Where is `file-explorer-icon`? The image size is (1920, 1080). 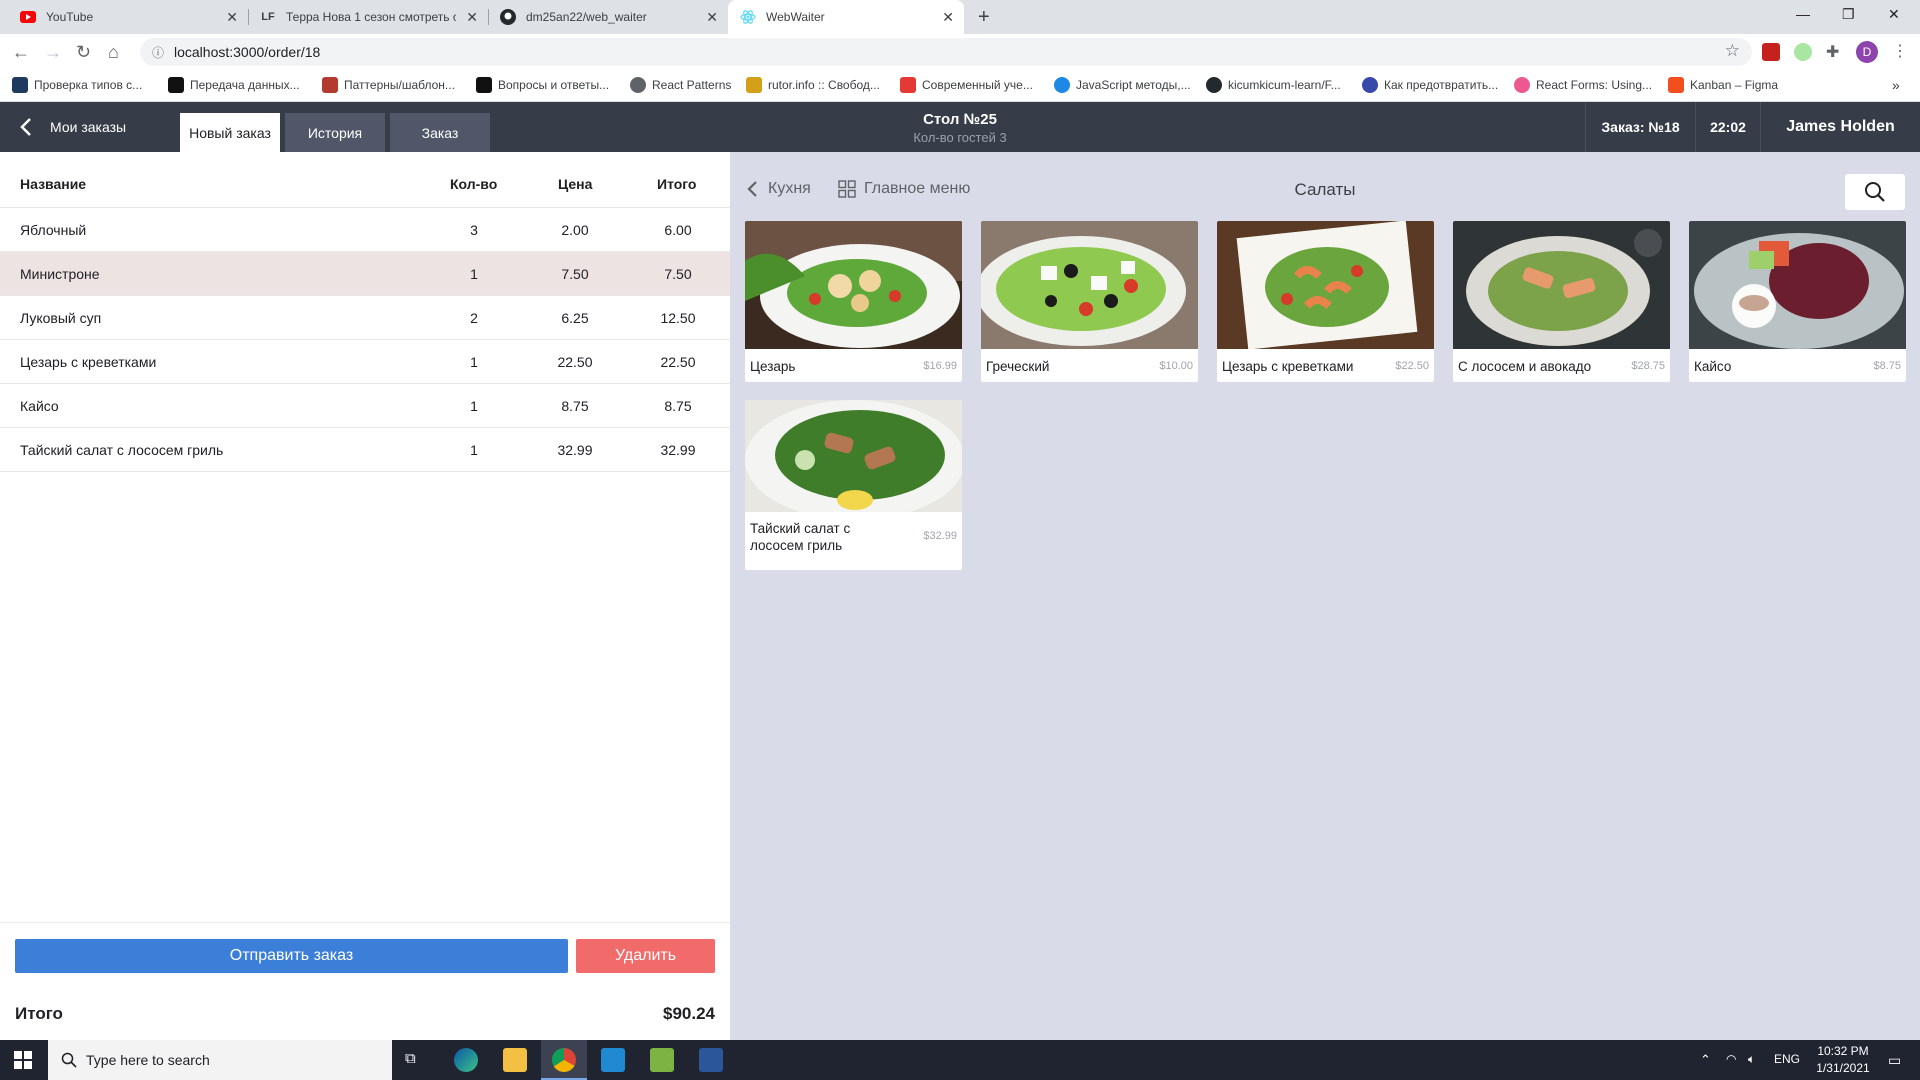
file-explorer-icon is located at coordinates (515, 1060).